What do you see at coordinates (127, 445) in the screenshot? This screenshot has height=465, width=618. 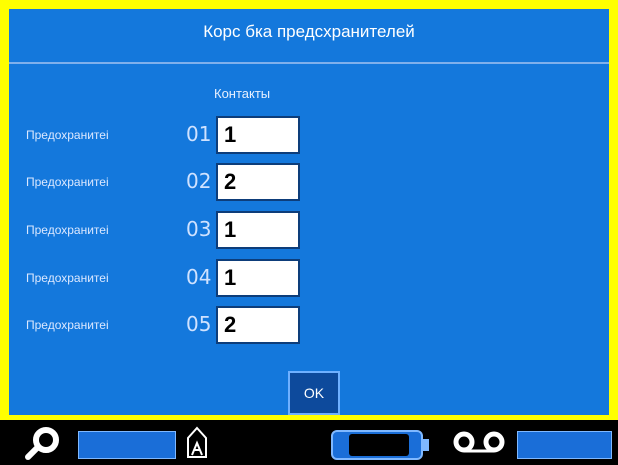 I see `search-field-bar` at bounding box center [127, 445].